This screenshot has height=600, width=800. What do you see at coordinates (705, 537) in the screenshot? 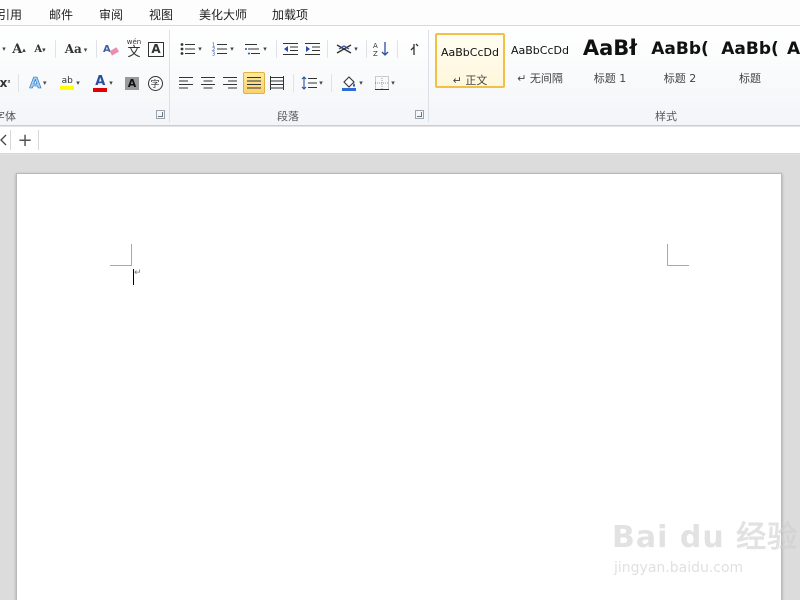
I see `watermark-logo: Bai du 经验` at bounding box center [705, 537].